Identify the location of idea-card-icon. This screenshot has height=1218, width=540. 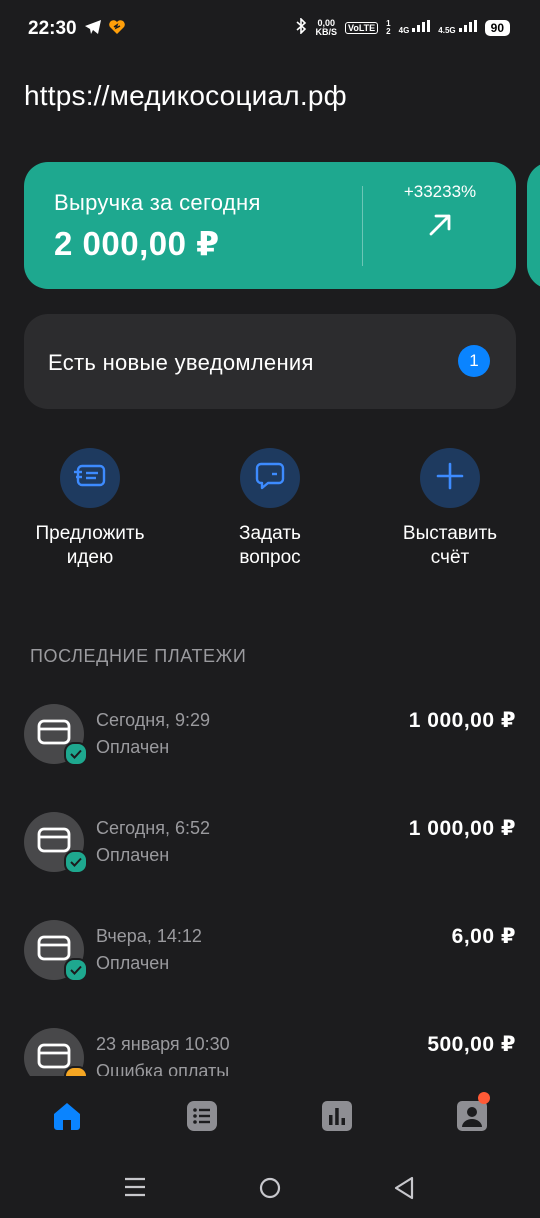
(90, 478).